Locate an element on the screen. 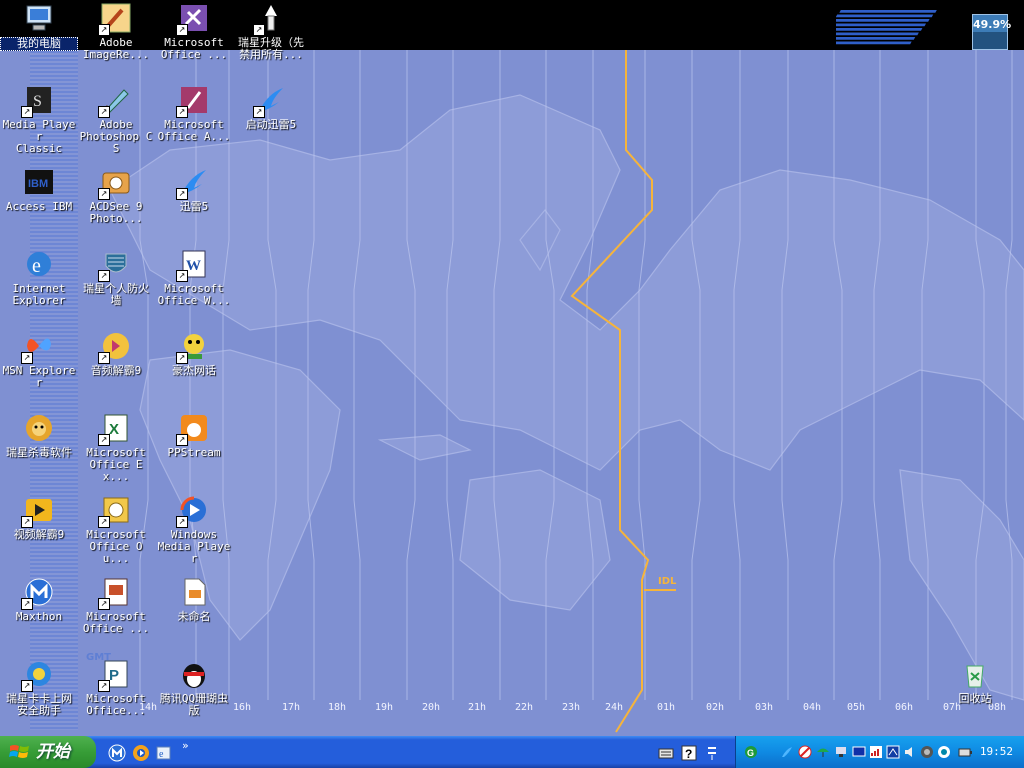  access-ibm-icon: IBM is located at coordinates (39, 182).